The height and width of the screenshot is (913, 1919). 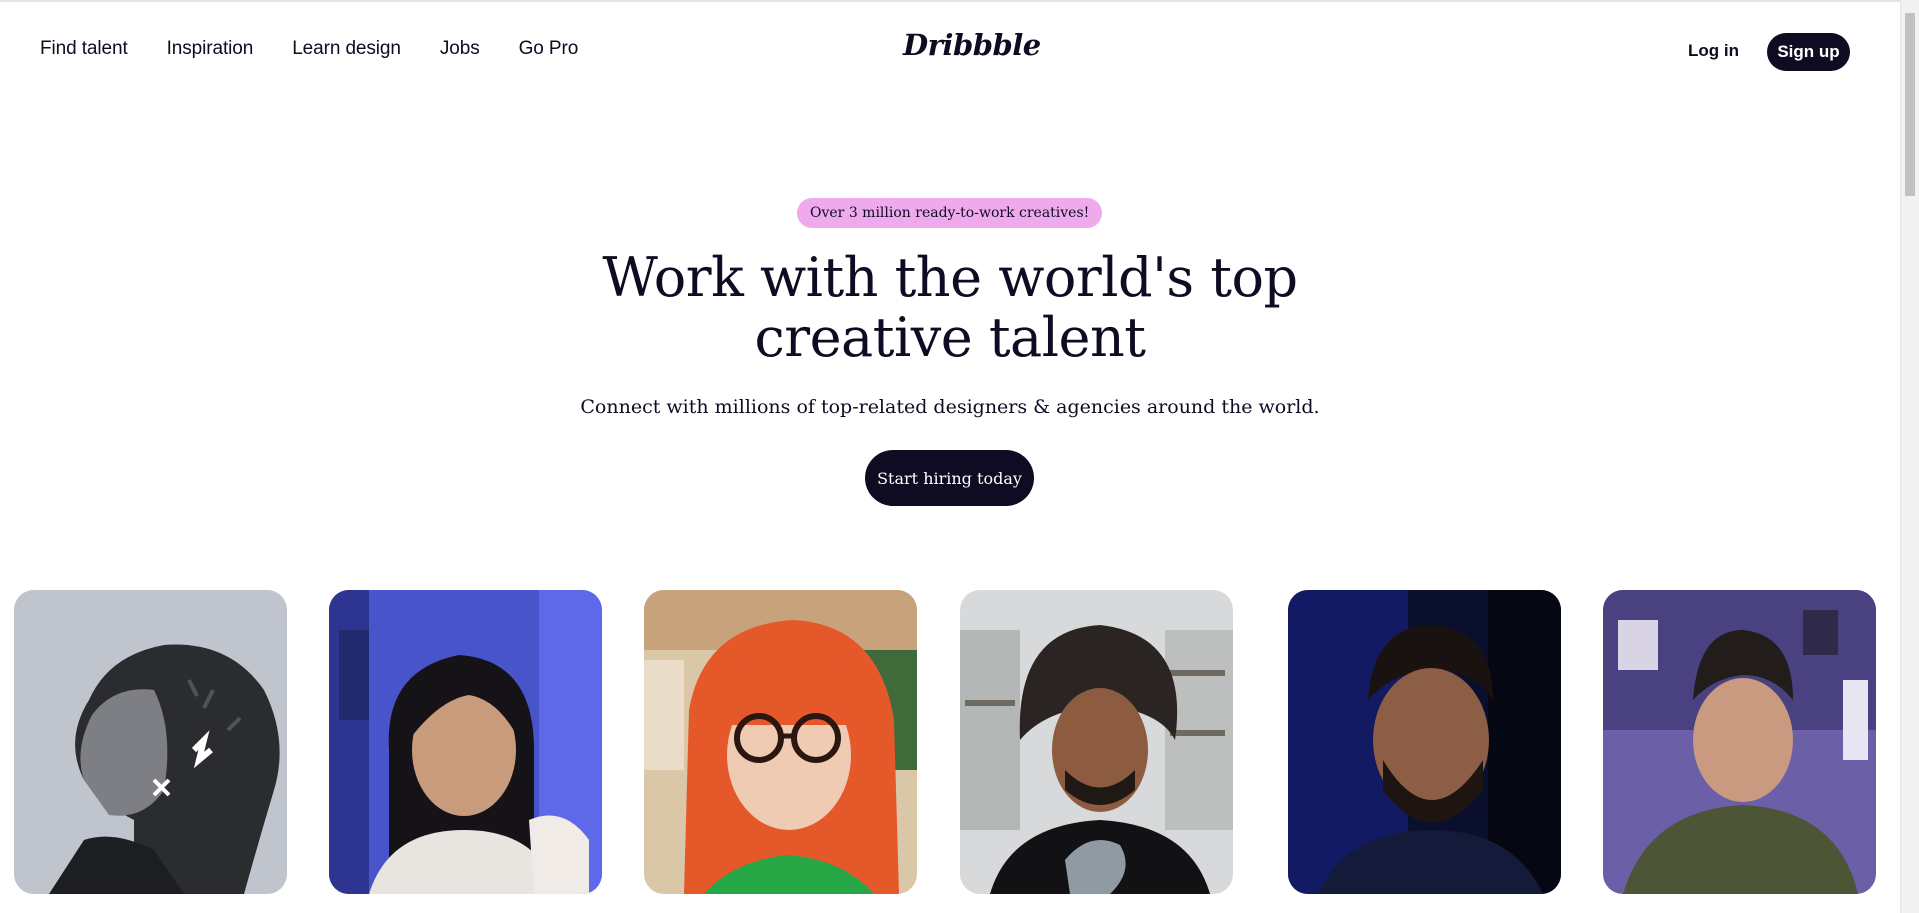 I want to click on hero-headline-line2: creative talent, so click(x=950, y=337).